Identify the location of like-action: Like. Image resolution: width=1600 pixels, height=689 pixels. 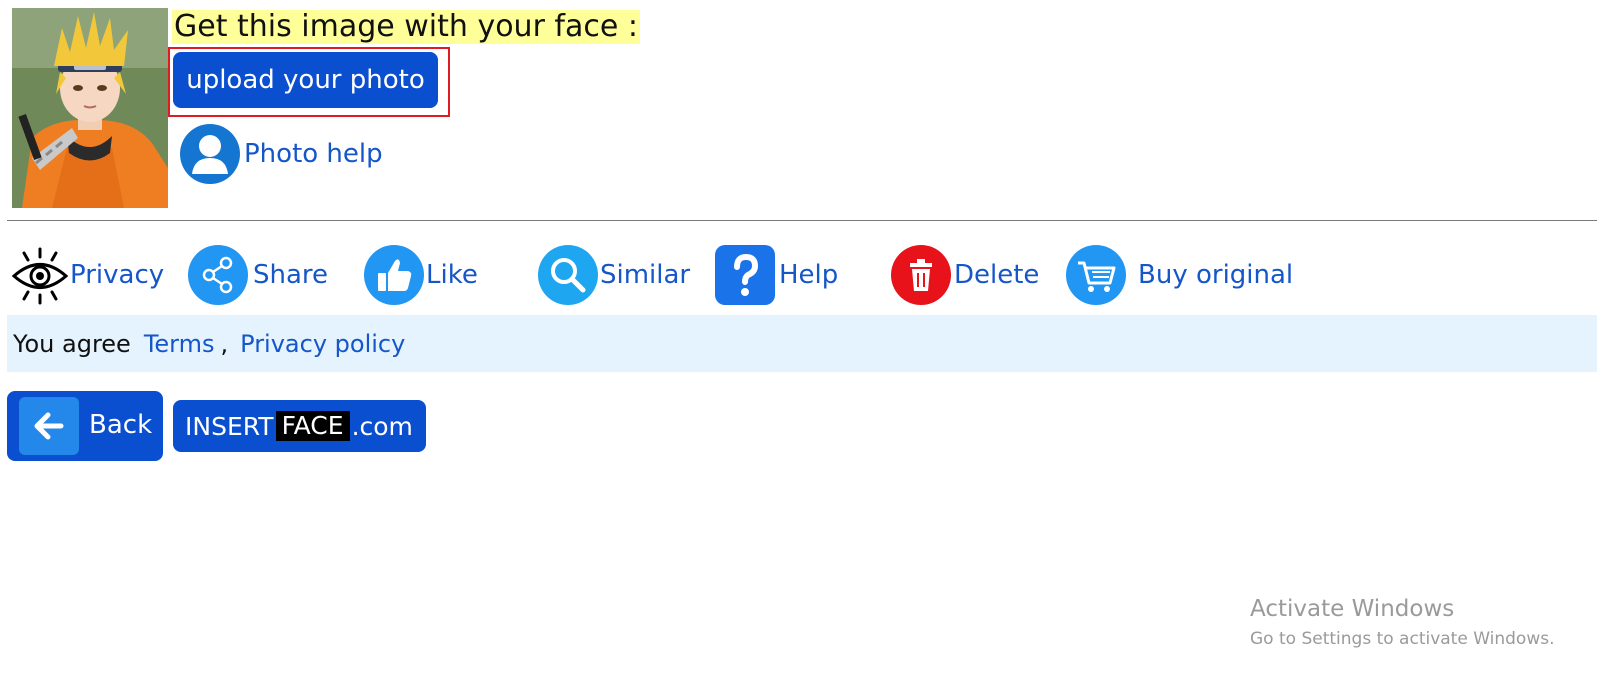
(421, 275).